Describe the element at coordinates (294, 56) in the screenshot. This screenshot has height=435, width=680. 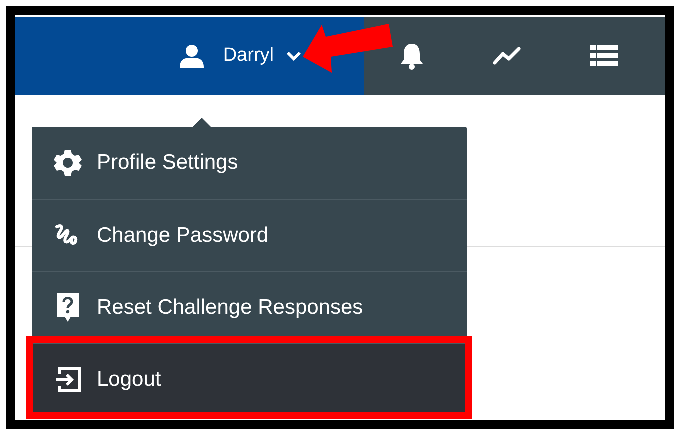
I see `chevron-down-icon` at that location.